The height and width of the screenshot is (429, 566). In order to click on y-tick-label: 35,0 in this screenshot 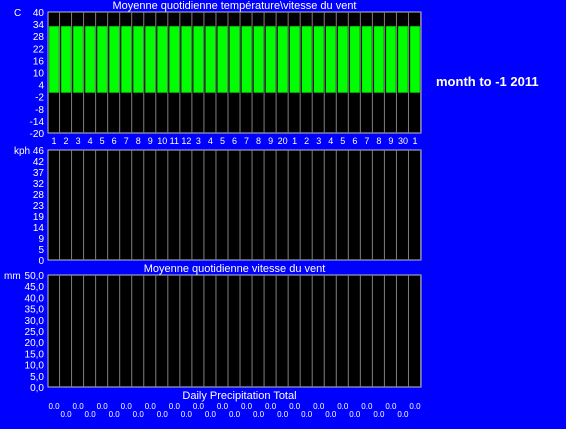, I will do `click(35, 310)`.